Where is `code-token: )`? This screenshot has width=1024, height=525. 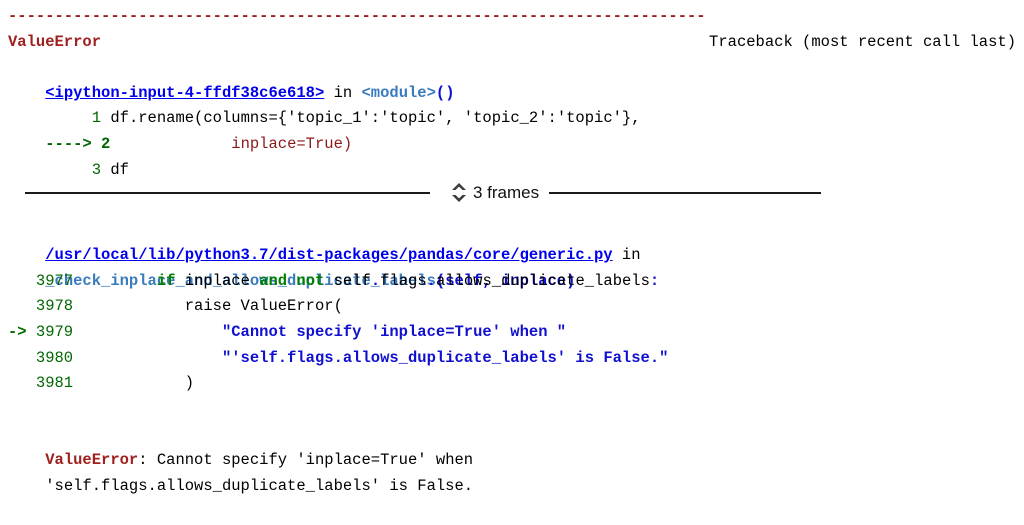 code-token: ) is located at coordinates (134, 383).